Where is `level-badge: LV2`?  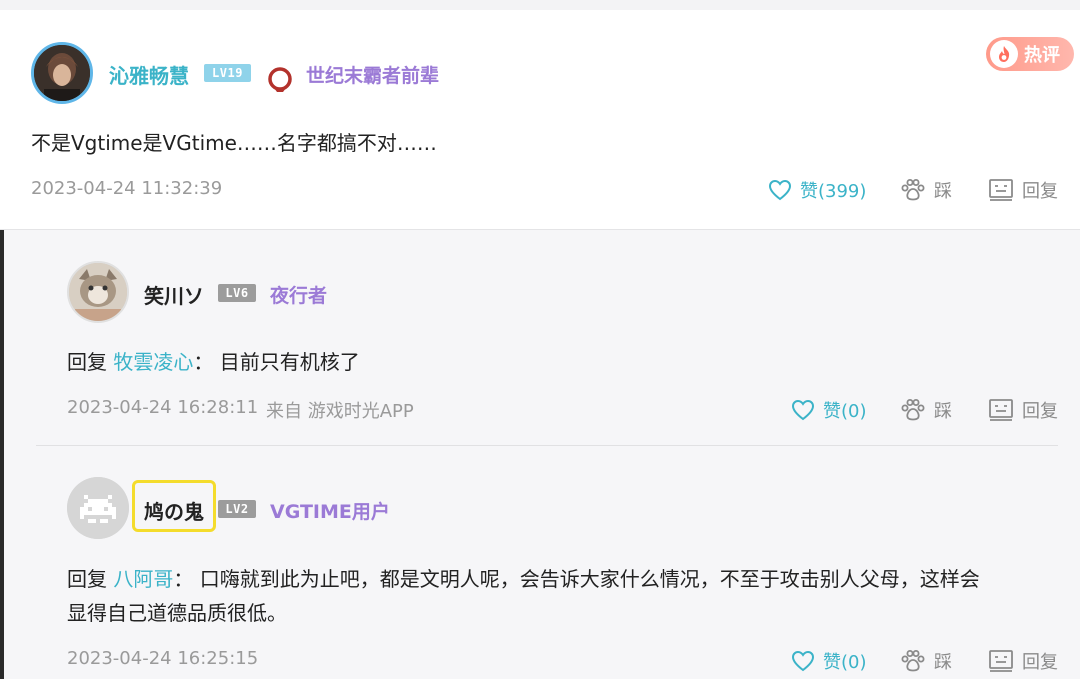 level-badge: LV2 is located at coordinates (237, 509).